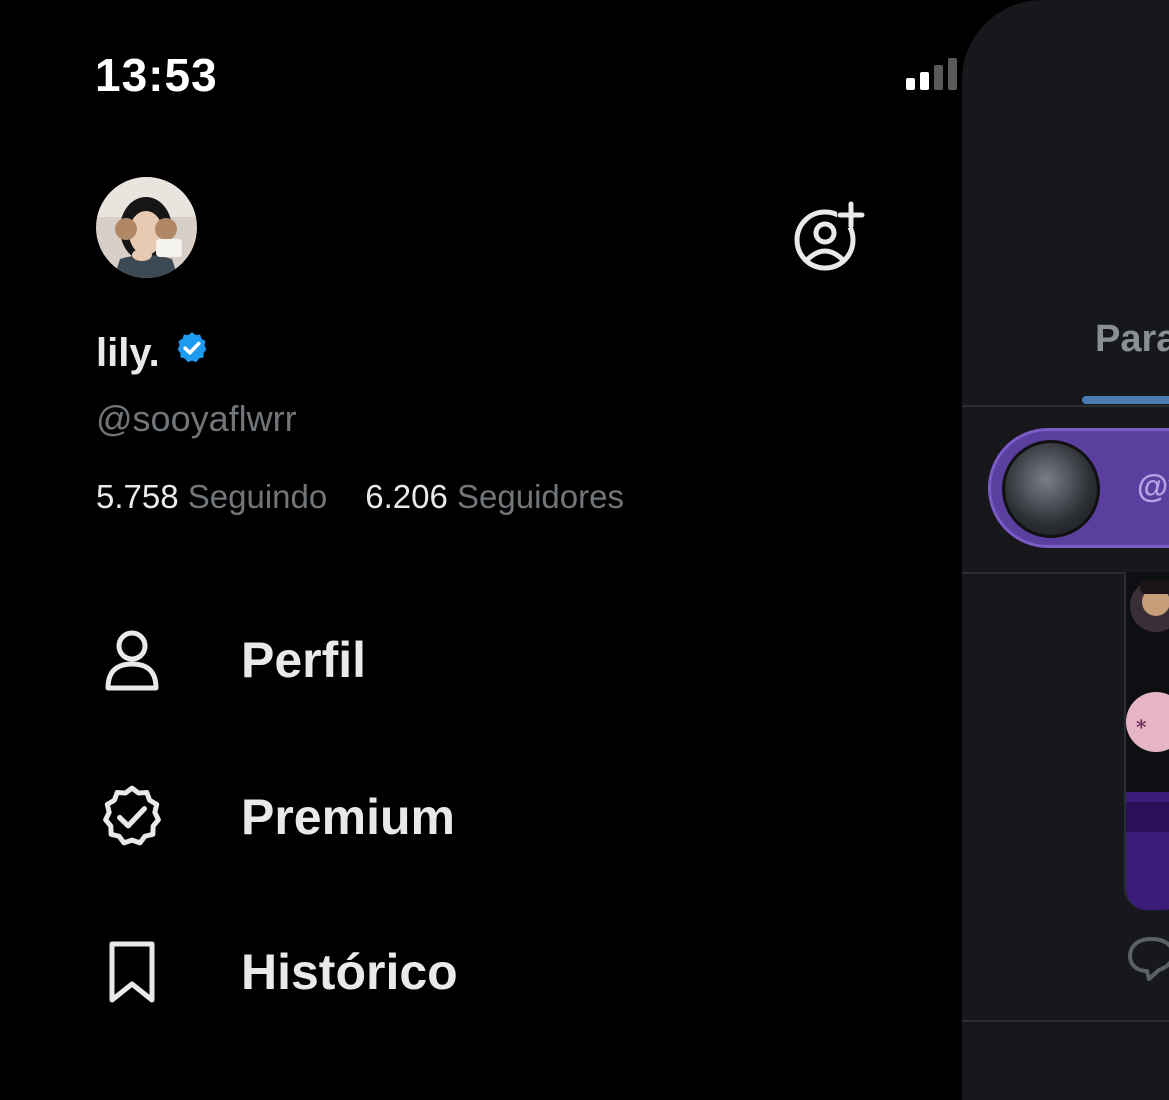 This screenshot has height=1100, width=1169. I want to click on space-handle: @v, so click(1153, 486).